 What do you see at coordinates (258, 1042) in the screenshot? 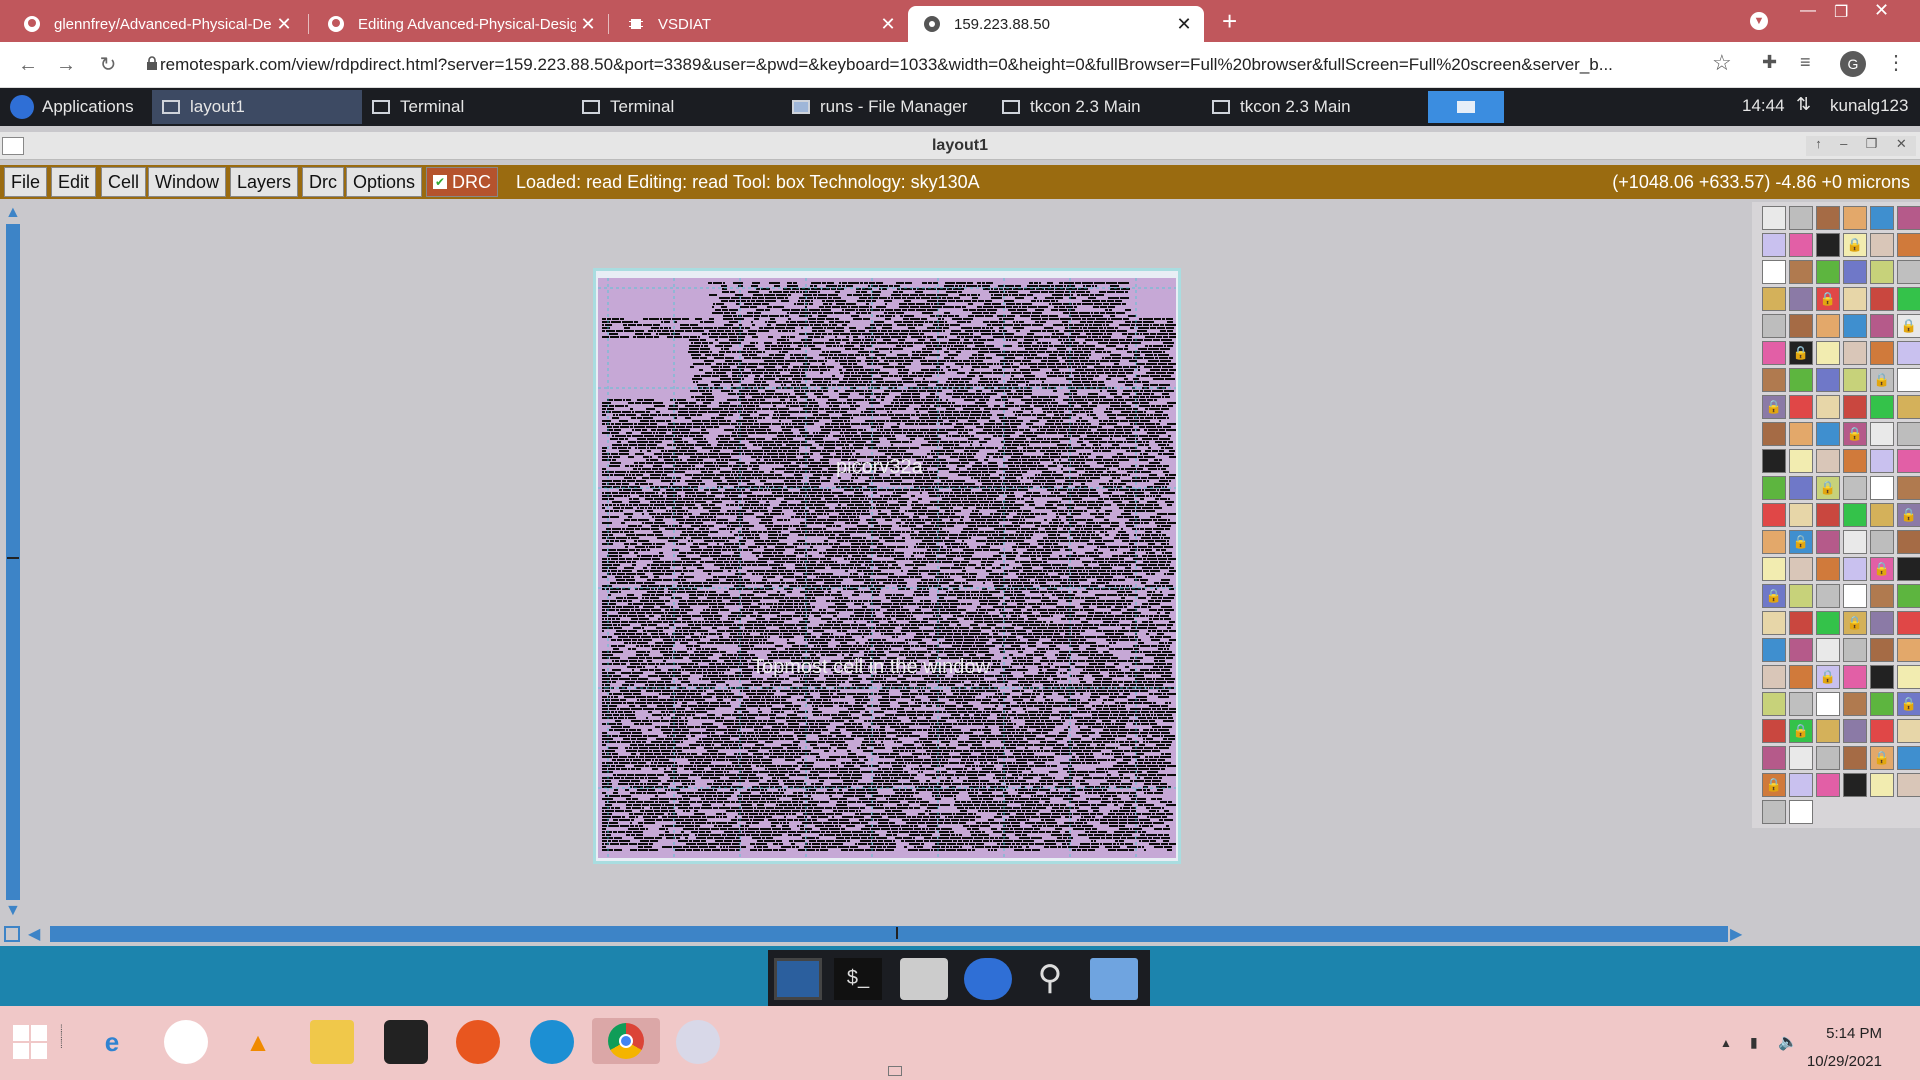
I see `vlc-icon: ▲` at bounding box center [258, 1042].